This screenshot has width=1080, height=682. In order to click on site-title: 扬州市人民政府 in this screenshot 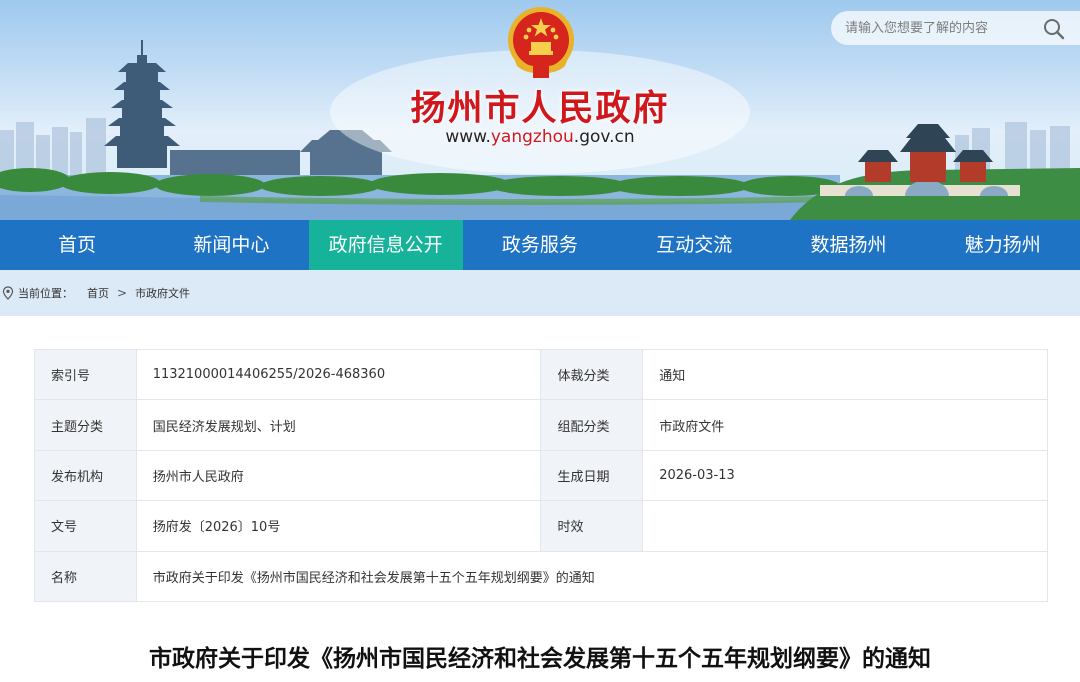, I will do `click(540, 109)`.